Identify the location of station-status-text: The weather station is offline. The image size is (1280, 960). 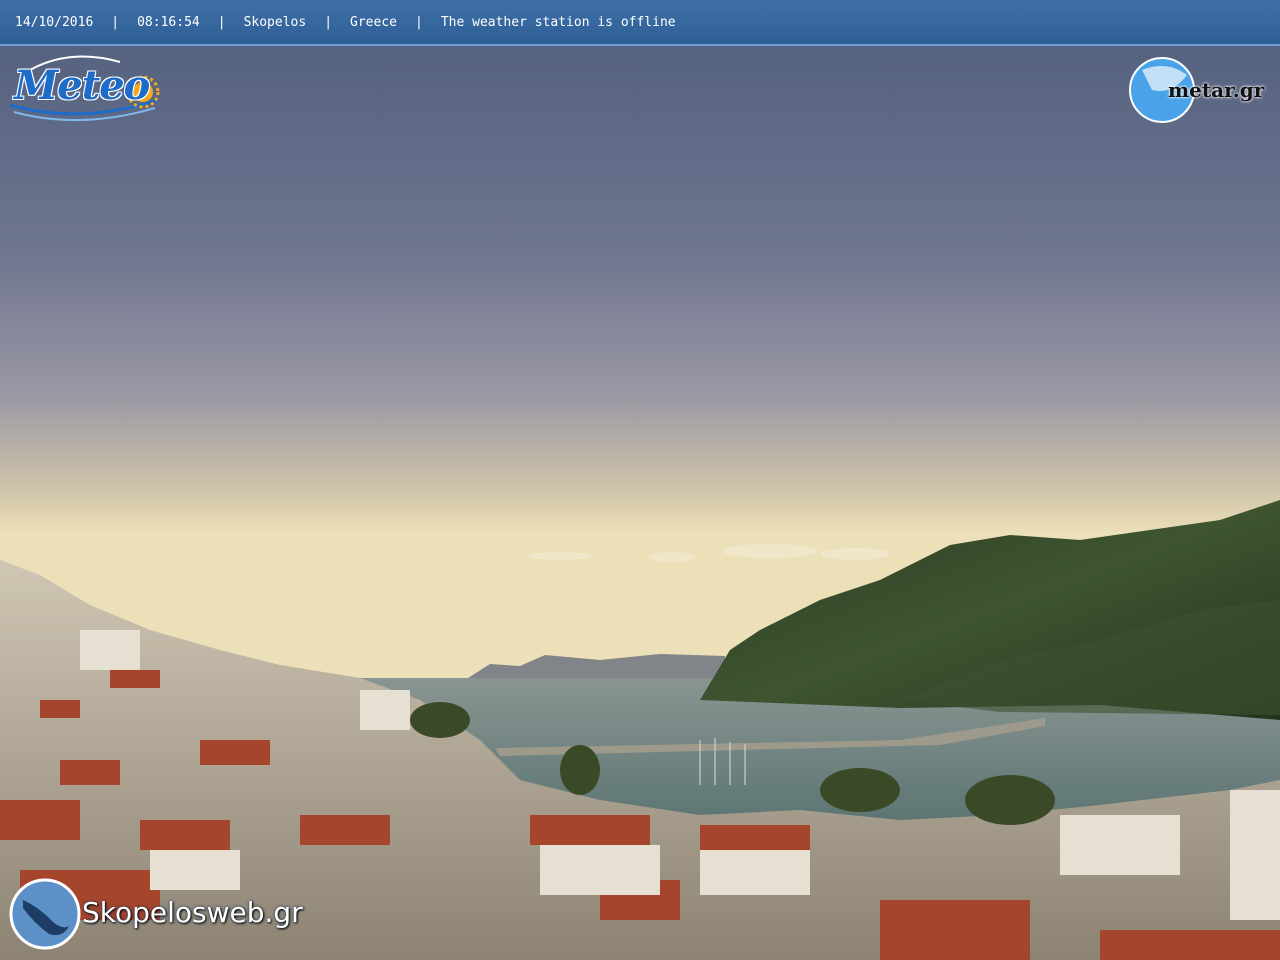
(558, 22).